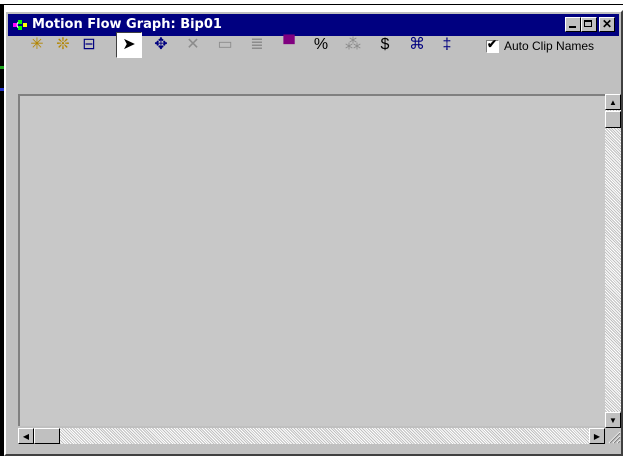 This screenshot has width=623, height=456. I want to click on dollar-icon: $, so click(385, 44).